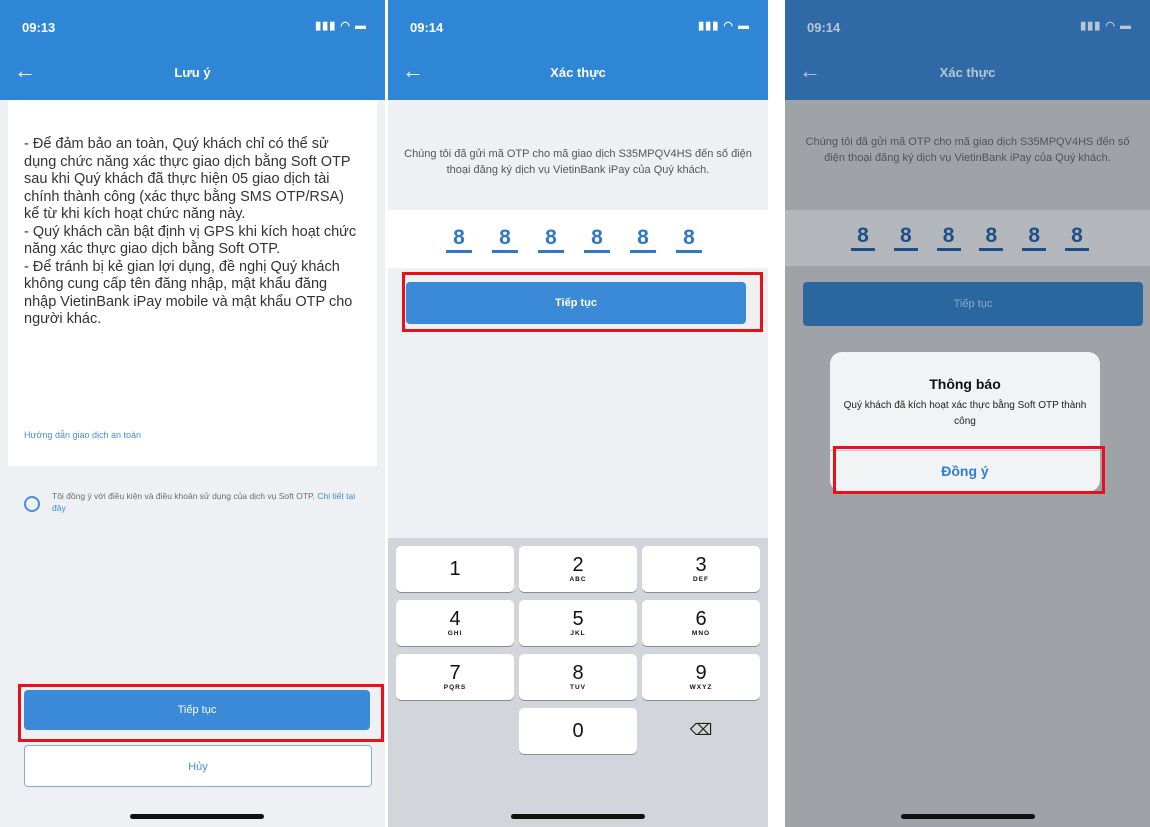 The height and width of the screenshot is (827, 1150). I want to click on key-5: 5 JKL, so click(578, 623).